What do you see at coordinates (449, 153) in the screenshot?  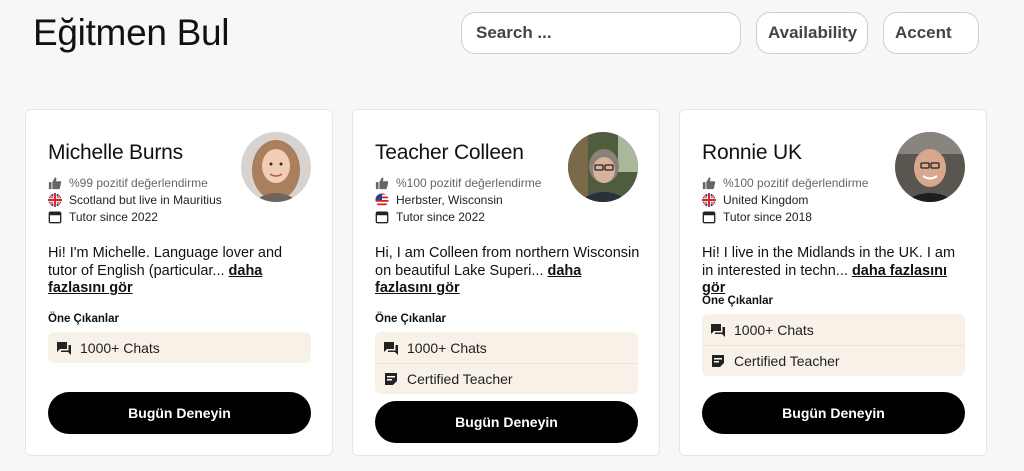 I see `tutor-name: Teacher Colleen` at bounding box center [449, 153].